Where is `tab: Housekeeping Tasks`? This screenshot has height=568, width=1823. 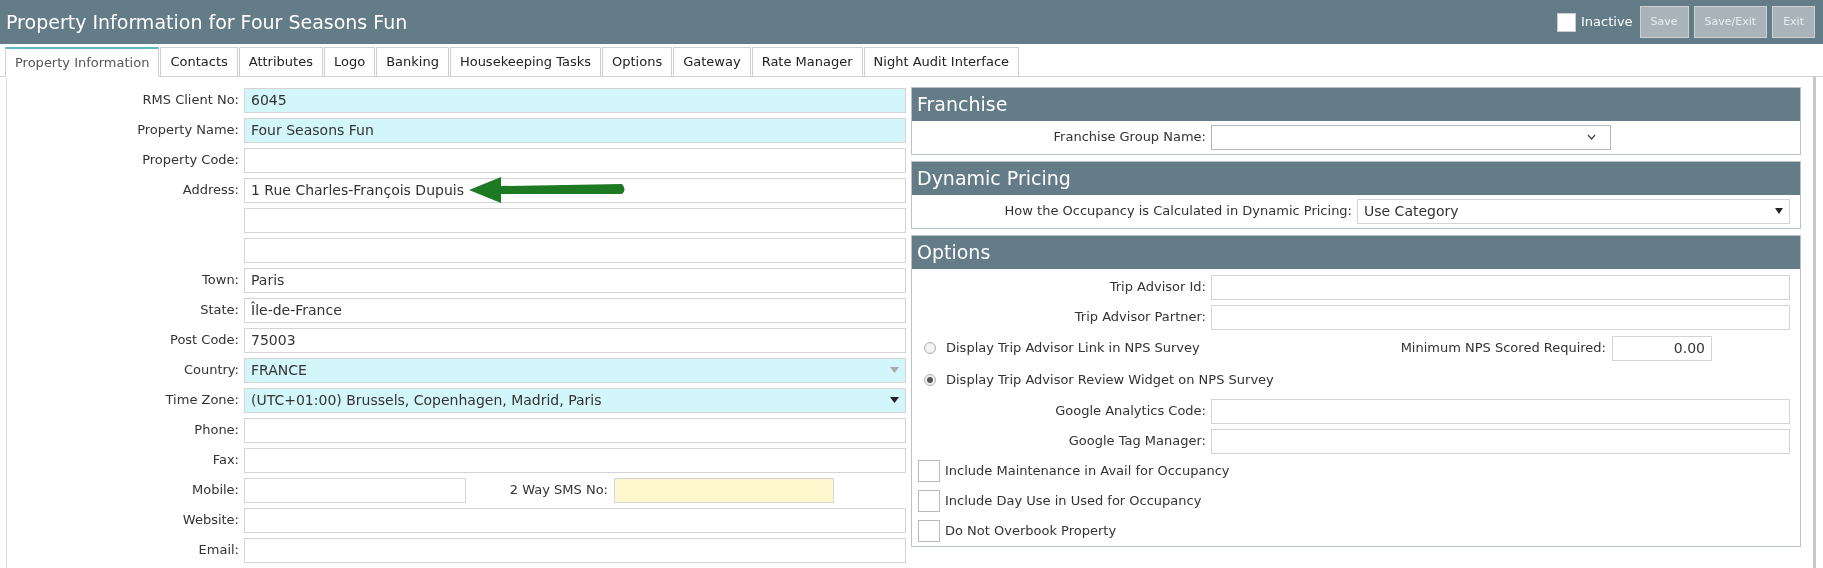
tab: Housekeeping Tasks is located at coordinates (525, 62).